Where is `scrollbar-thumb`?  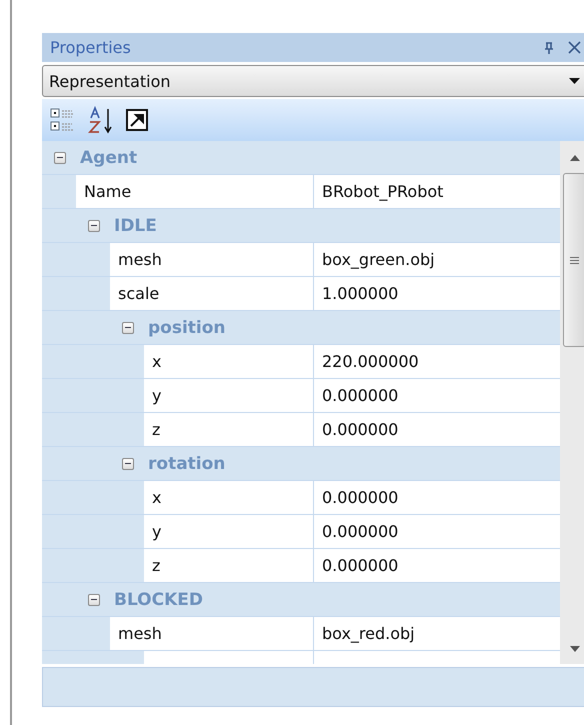
scrollbar-thumb is located at coordinates (573, 260).